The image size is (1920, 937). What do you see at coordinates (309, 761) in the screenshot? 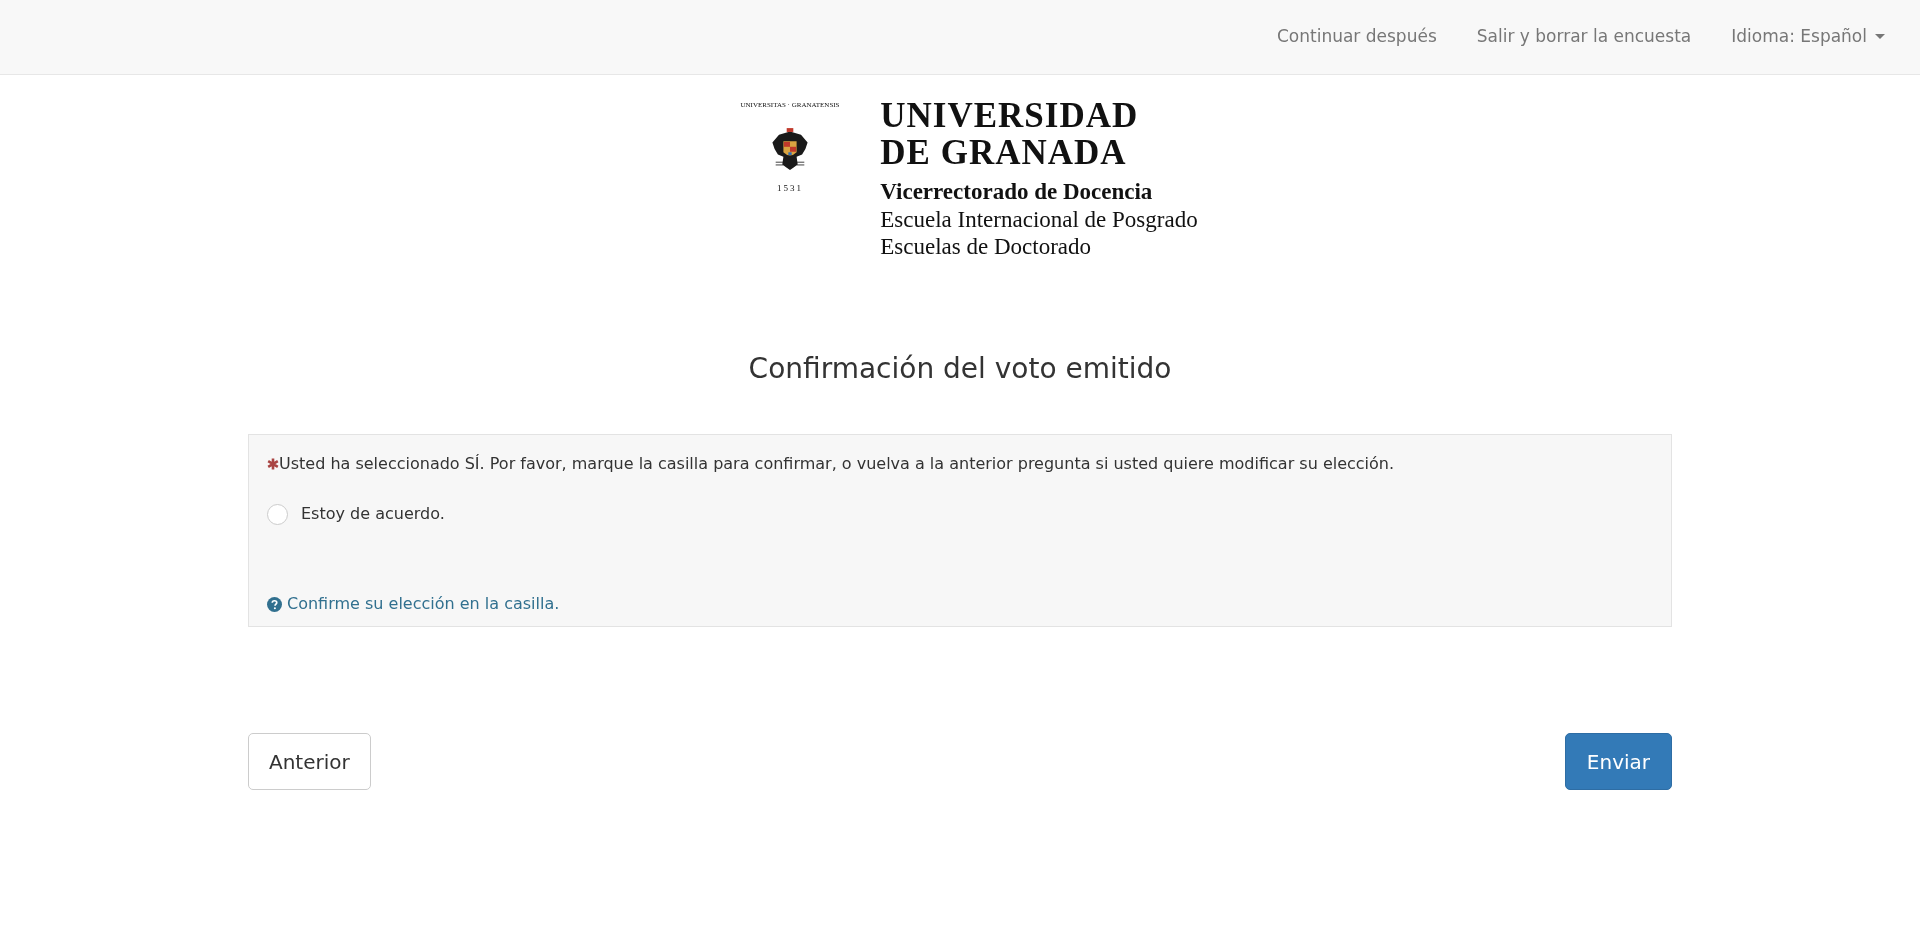
I see `back-button: Anterior` at bounding box center [309, 761].